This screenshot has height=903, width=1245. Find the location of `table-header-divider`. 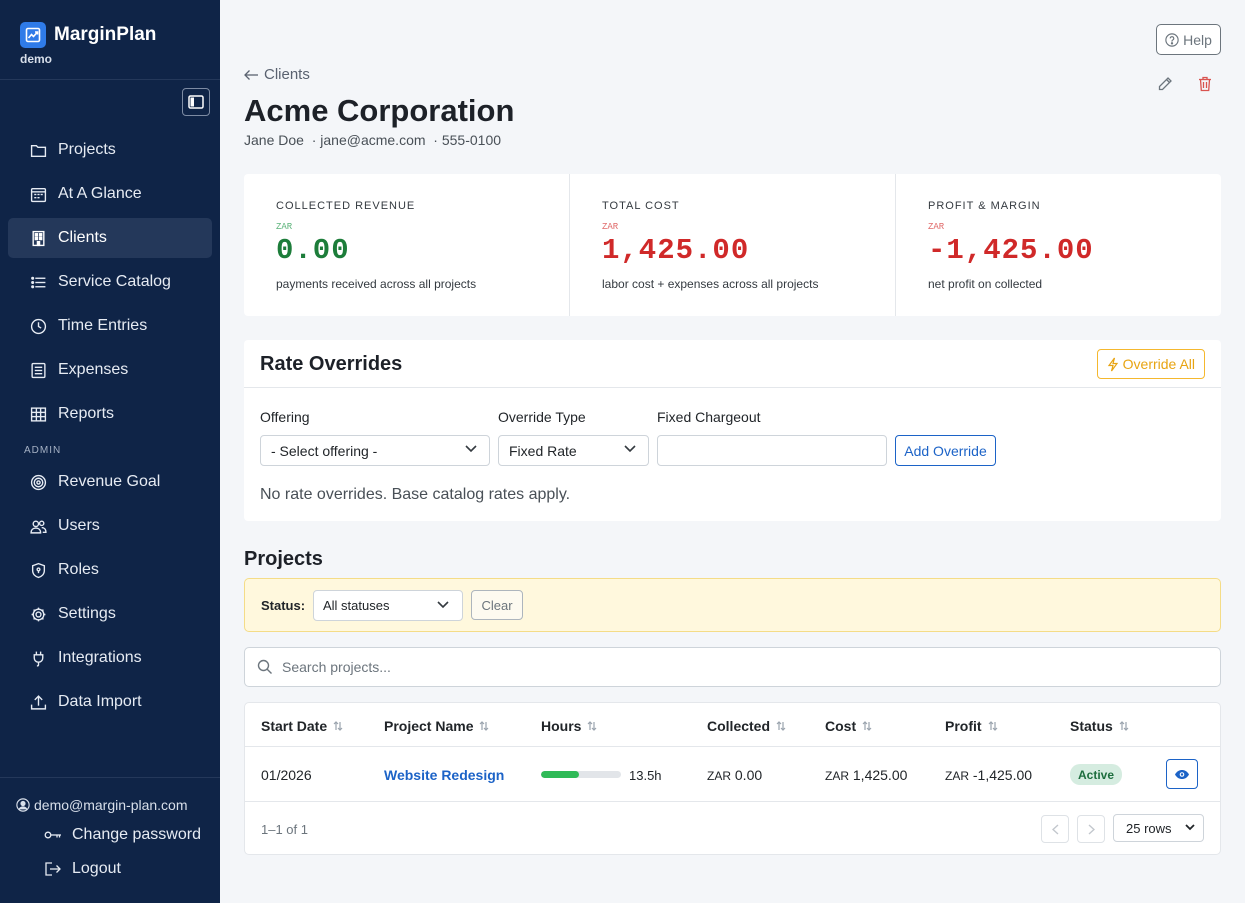

table-header-divider is located at coordinates (732, 746).